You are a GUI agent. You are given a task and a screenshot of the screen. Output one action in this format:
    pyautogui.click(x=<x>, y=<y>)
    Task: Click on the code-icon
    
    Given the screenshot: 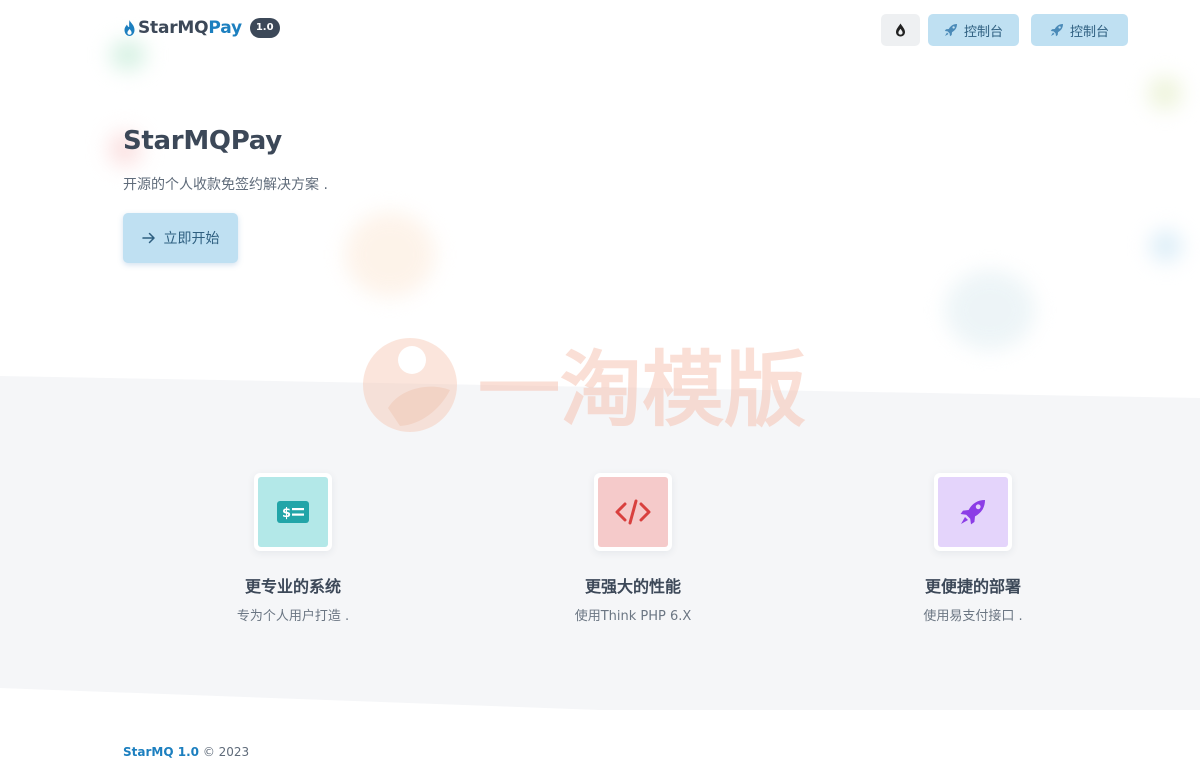 What is the action you would take?
    pyautogui.click(x=633, y=512)
    